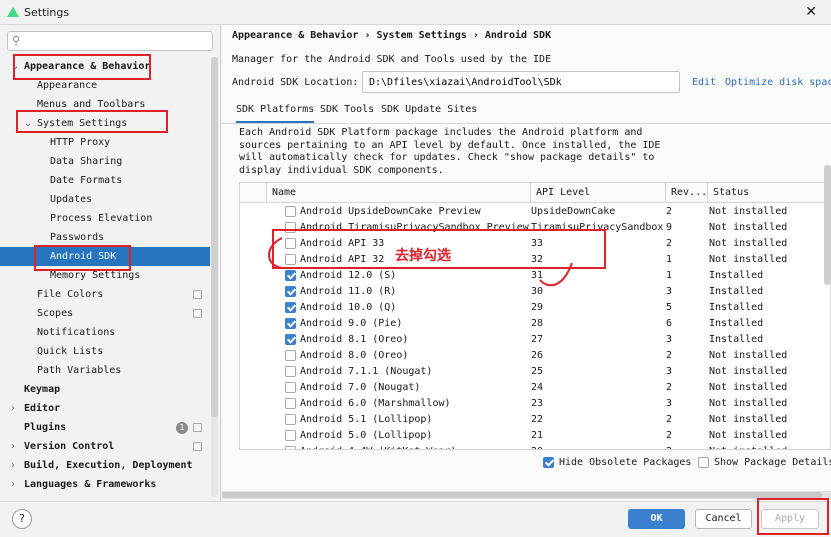  What do you see at coordinates (105, 275) in the screenshot?
I see `sidebar-item-memory-settings: Memory Settings` at bounding box center [105, 275].